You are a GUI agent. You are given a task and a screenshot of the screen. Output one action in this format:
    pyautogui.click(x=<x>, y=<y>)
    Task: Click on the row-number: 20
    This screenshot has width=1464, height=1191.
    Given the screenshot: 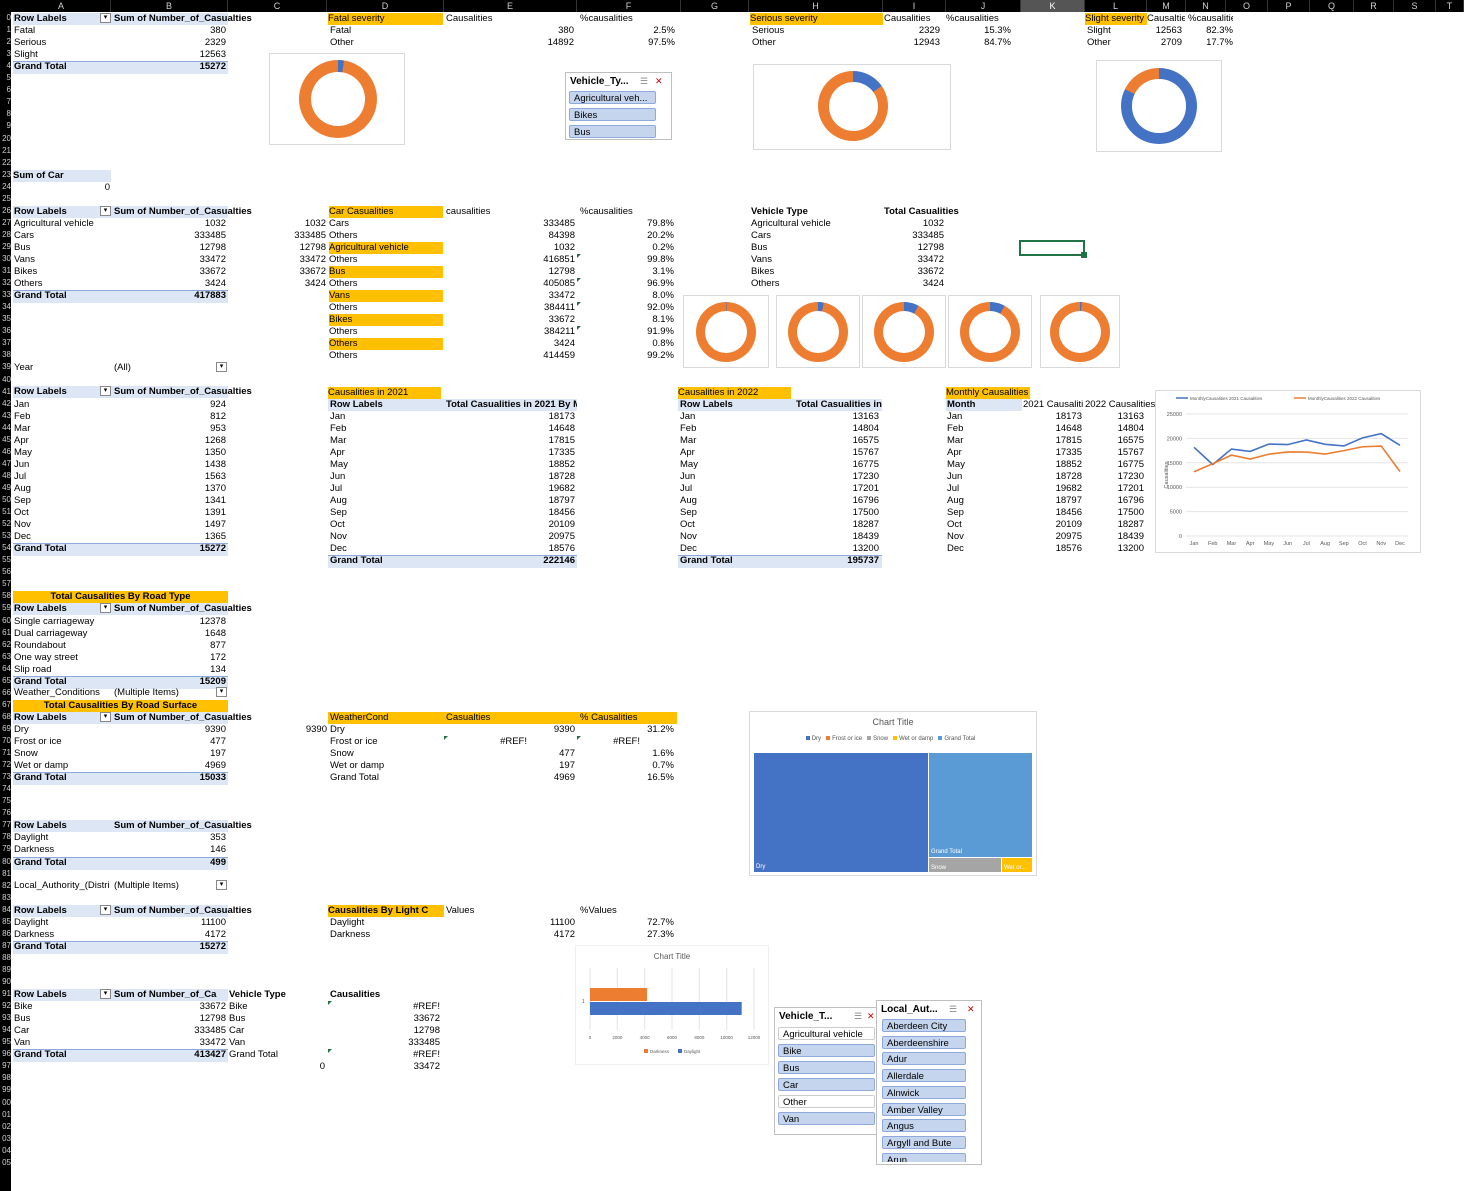 What is the action you would take?
    pyautogui.click(x=5, y=139)
    